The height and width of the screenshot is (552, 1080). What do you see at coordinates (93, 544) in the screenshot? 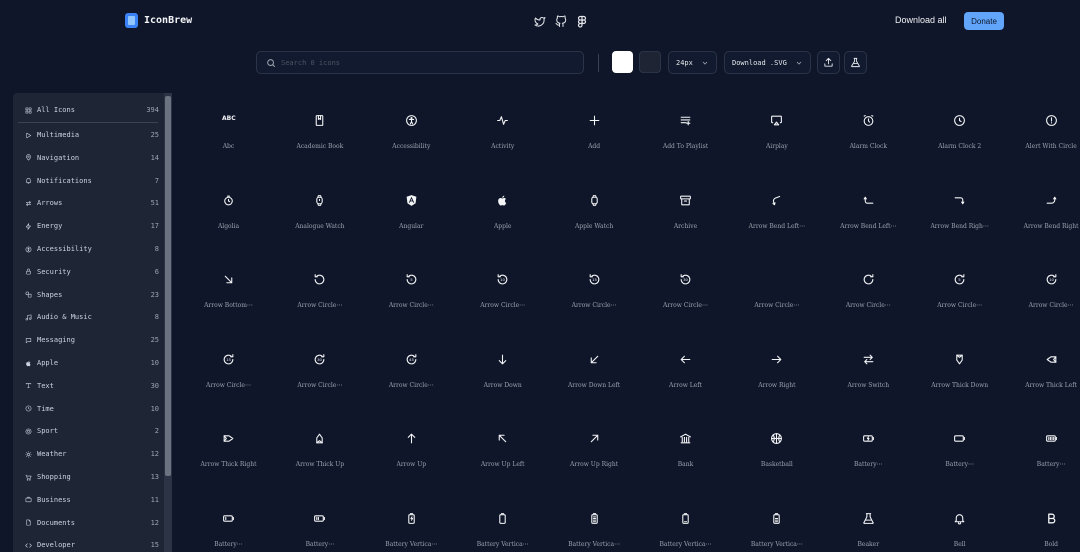
I see `sidebar-item-developer: Developer 15` at bounding box center [93, 544].